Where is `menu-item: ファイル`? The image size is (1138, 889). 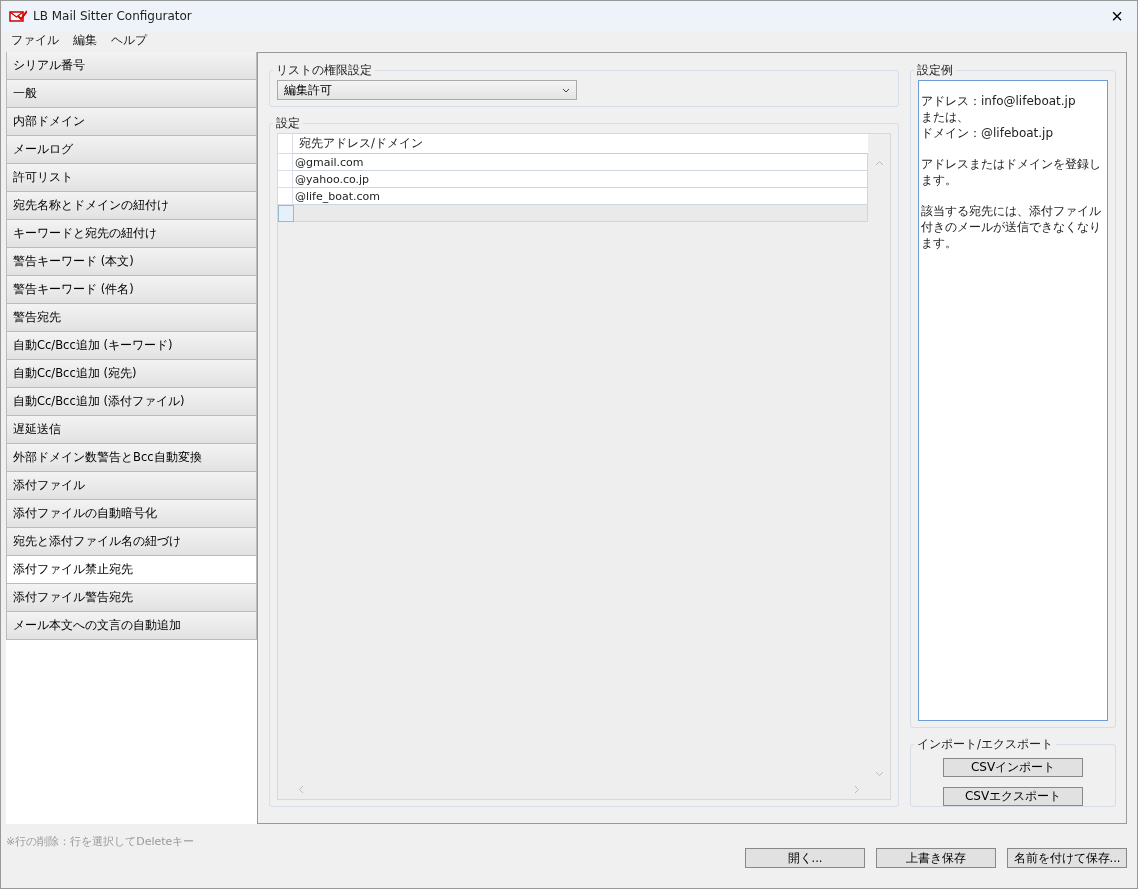
menu-item: ファイル is located at coordinates (35, 40).